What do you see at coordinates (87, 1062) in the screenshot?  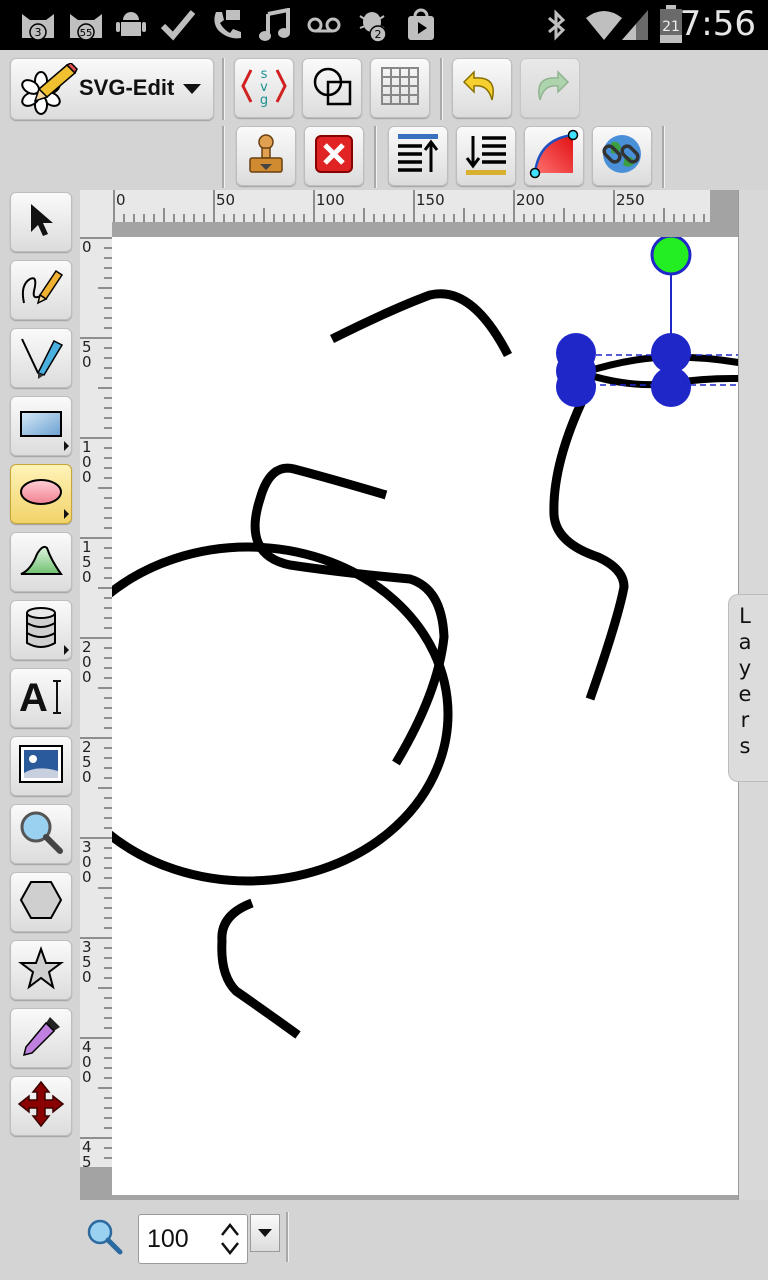 I see `ruler-label: 400` at bounding box center [87, 1062].